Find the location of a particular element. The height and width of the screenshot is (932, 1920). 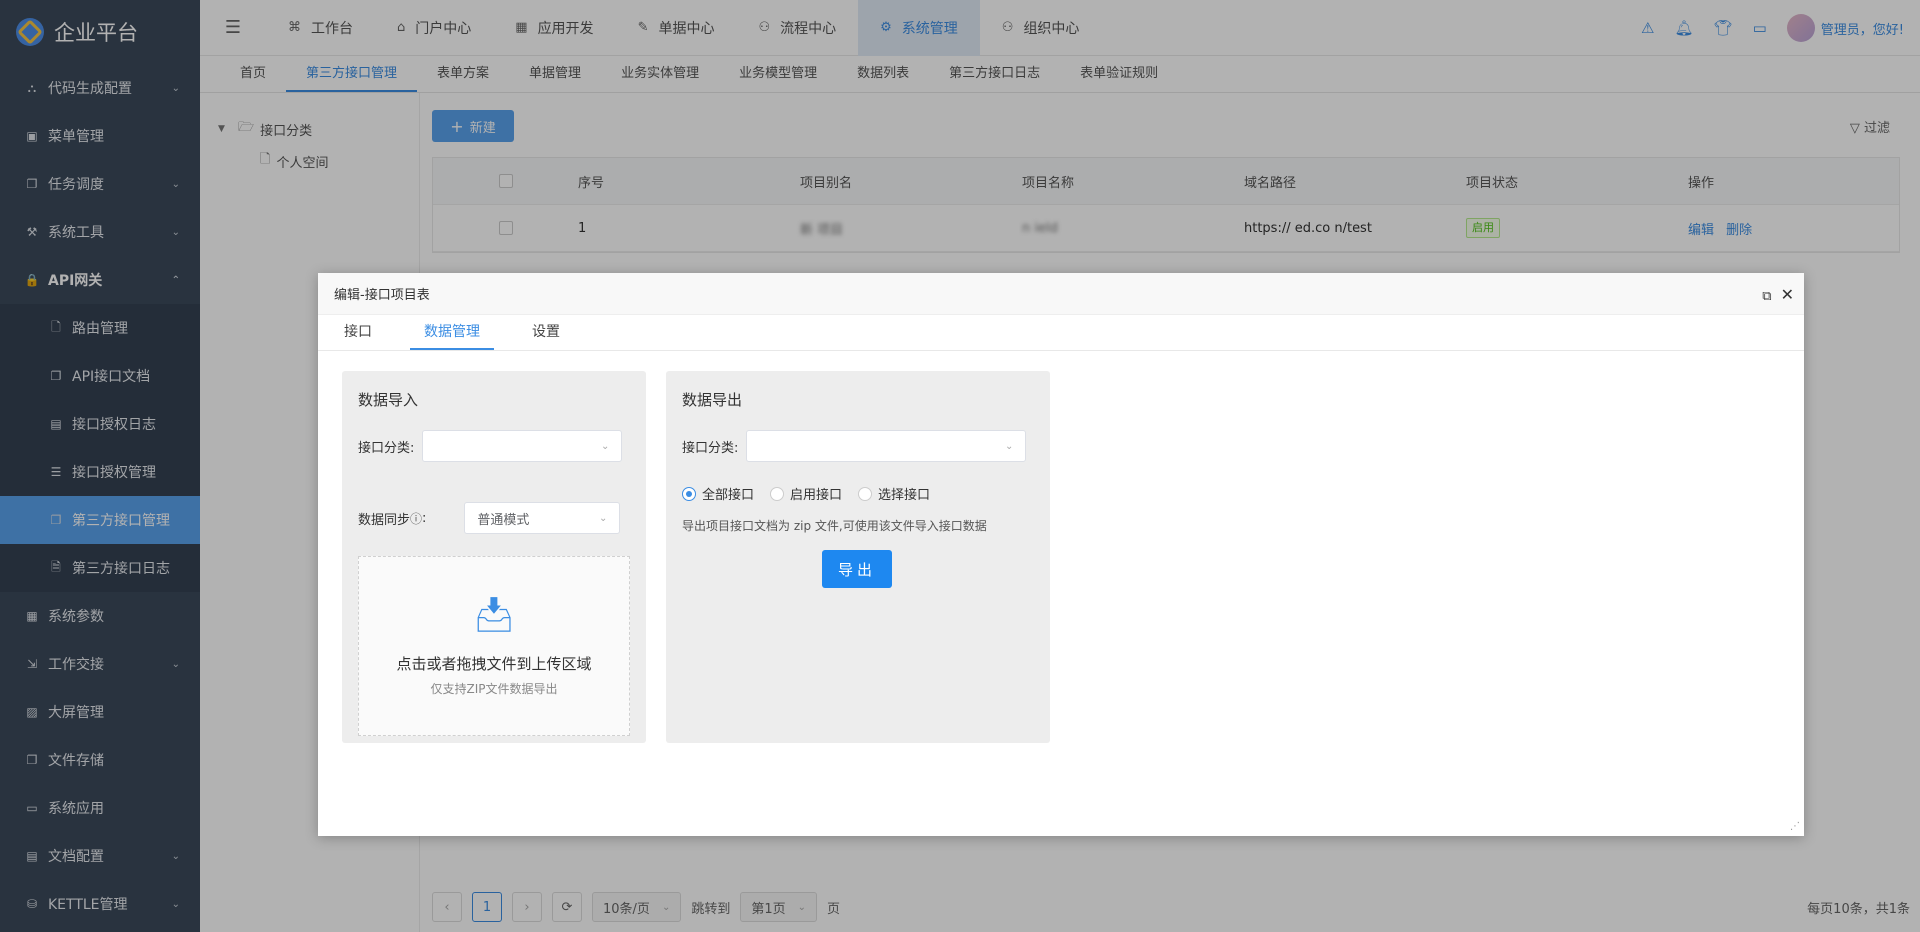

upload-main-text: 点击或者拖拽文件到上传区域 is located at coordinates (494, 664).